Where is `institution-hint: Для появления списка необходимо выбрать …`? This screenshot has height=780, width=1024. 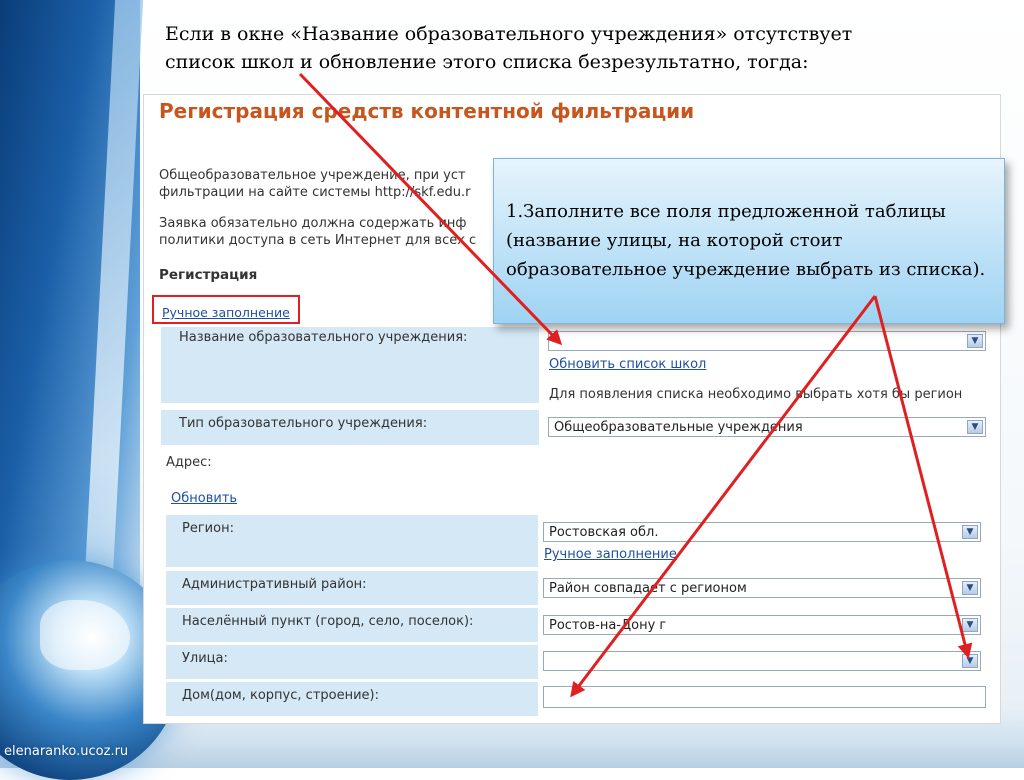
institution-hint: Для появления списка необходимо выбрать … is located at coordinates (756, 394).